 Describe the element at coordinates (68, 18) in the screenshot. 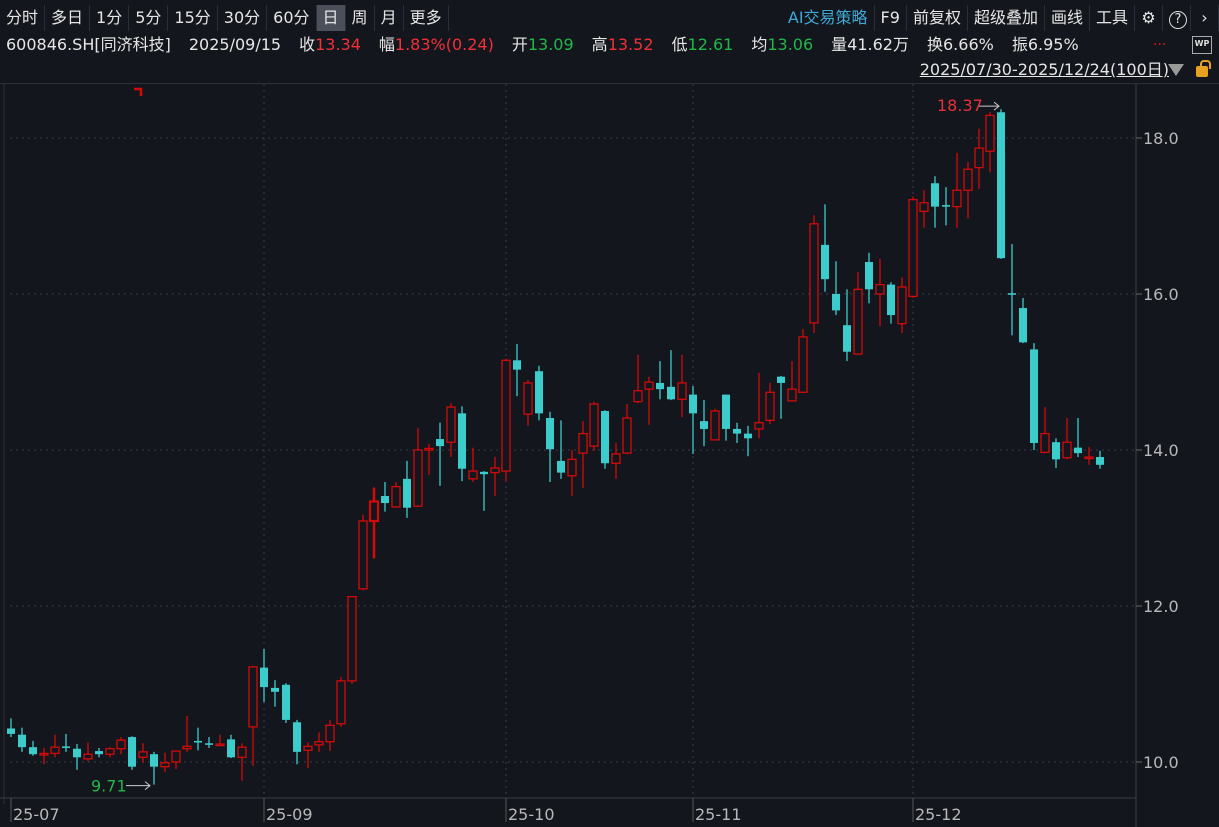

I see `period-tab: 多日` at that location.